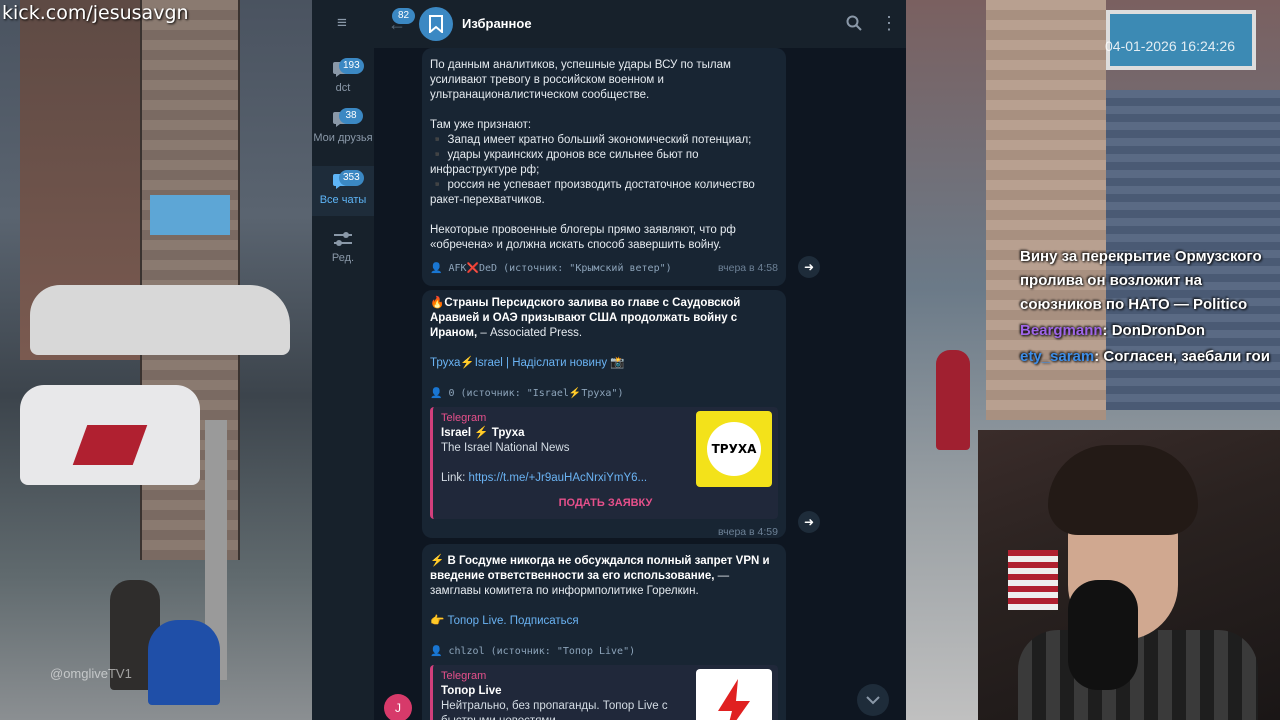 This screenshot has width=1280, height=720. What do you see at coordinates (530, 333) in the screenshot?
I see `message-body: – Associated Press.` at bounding box center [530, 333].